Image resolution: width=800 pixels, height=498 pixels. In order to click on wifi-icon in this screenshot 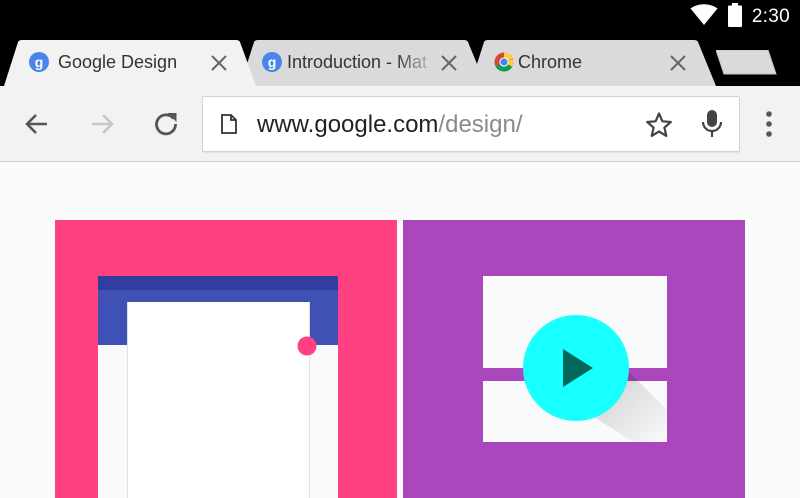, I will do `click(704, 17)`.